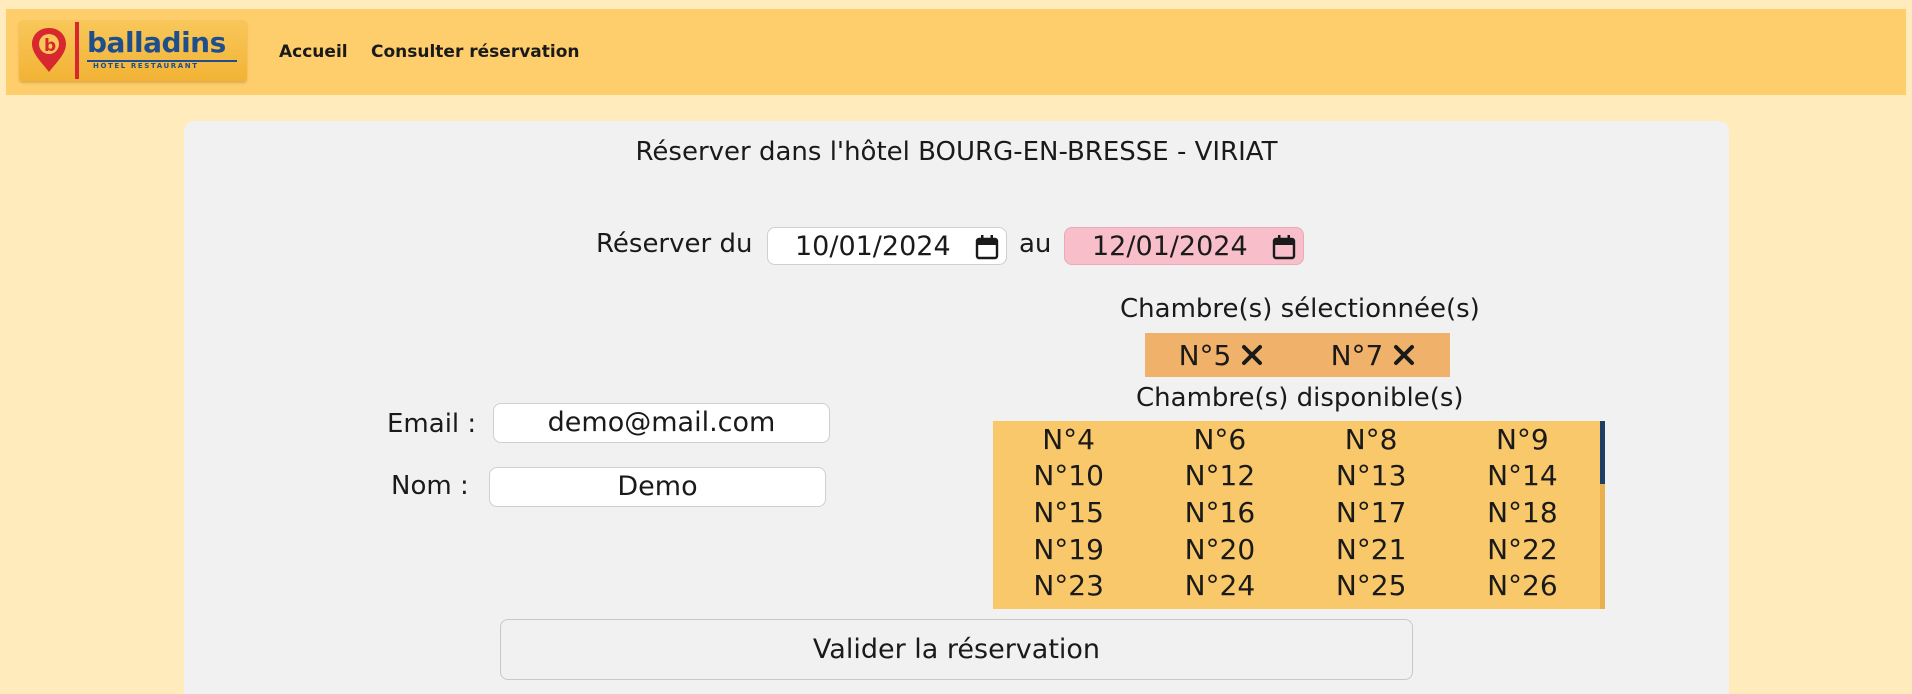 Image resolution: width=1912 pixels, height=694 pixels. Describe the element at coordinates (1035, 244) in the screenshot. I see `date-to-label: au` at that location.